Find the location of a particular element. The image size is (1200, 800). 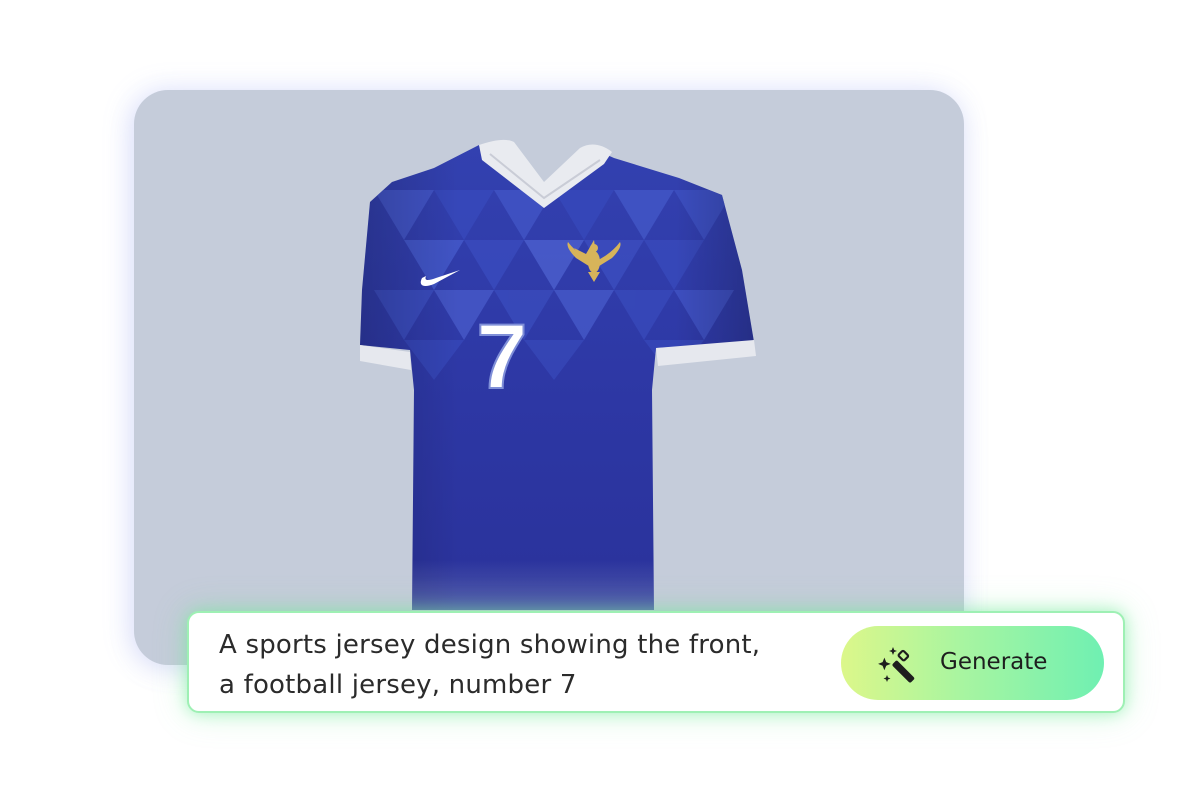

generate-button-label: Generate is located at coordinates (994, 662).